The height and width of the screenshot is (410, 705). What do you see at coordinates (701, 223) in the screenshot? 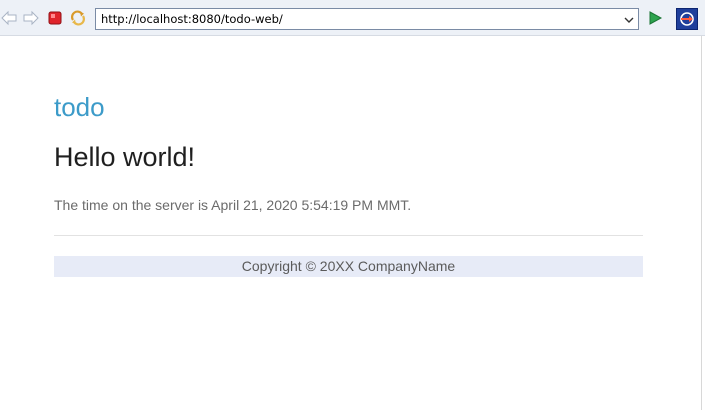
I see `viewport-edge` at bounding box center [701, 223].